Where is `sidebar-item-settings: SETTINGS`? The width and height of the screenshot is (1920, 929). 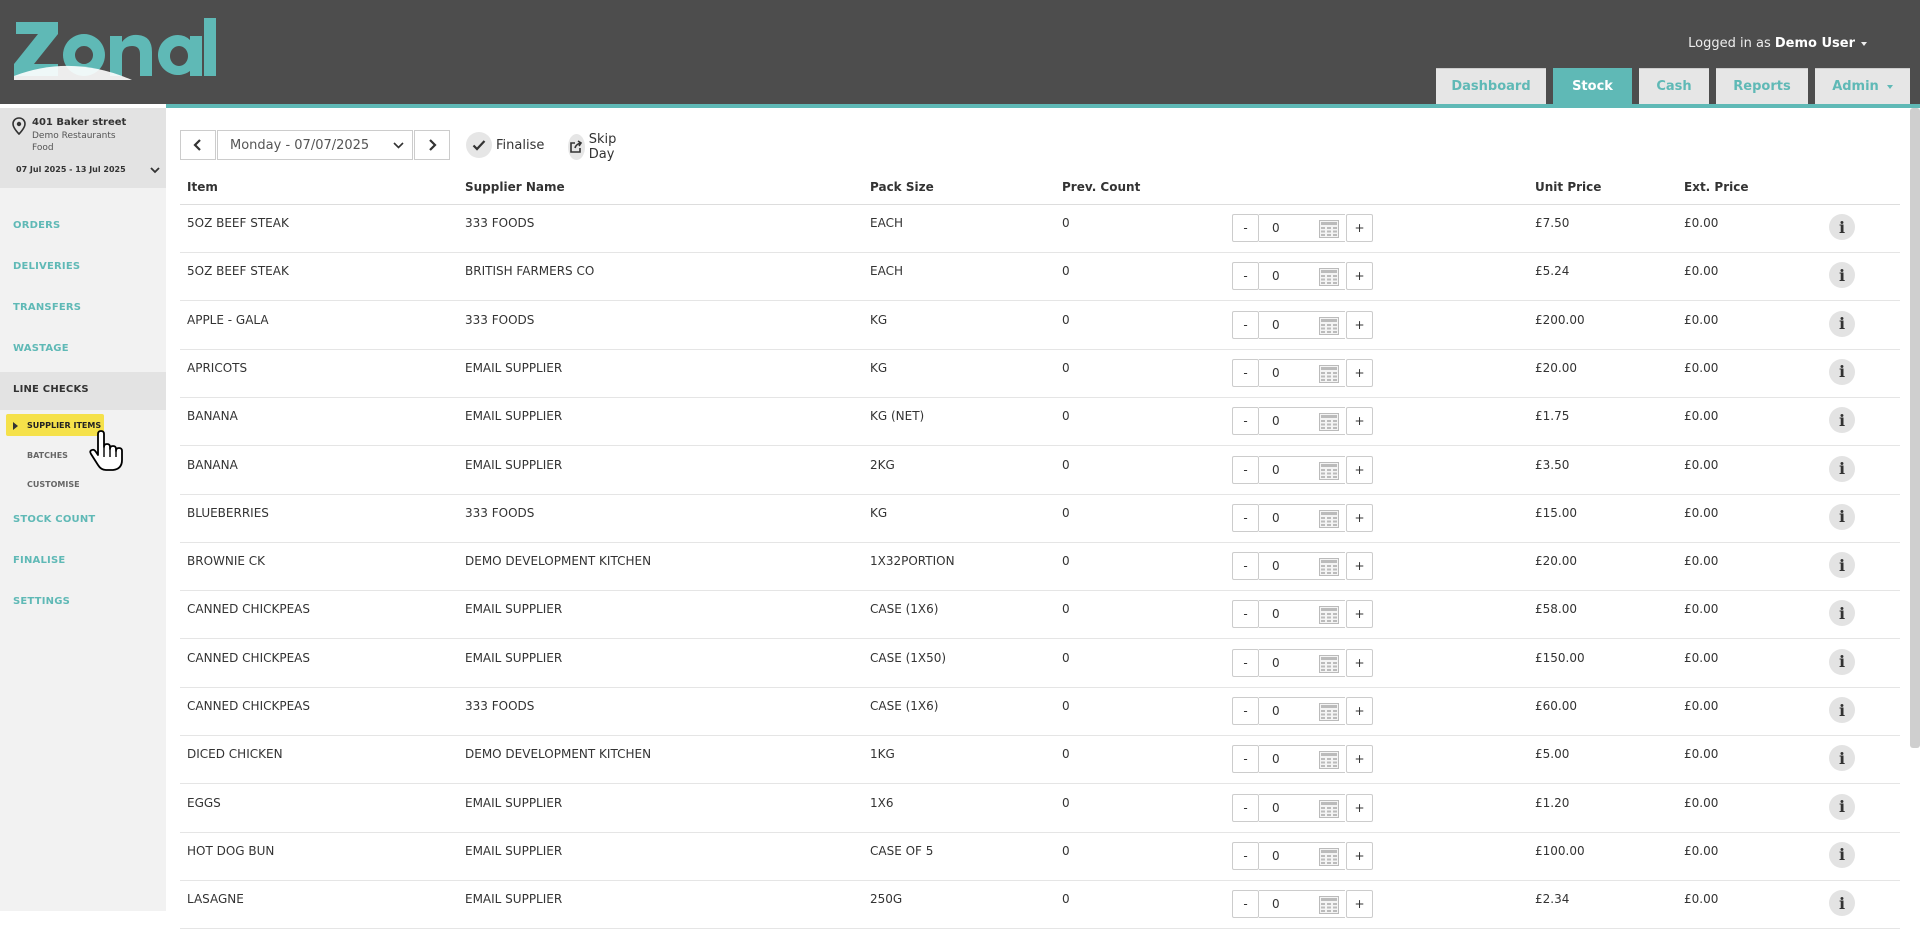 sidebar-item-settings: SETTINGS is located at coordinates (41, 601).